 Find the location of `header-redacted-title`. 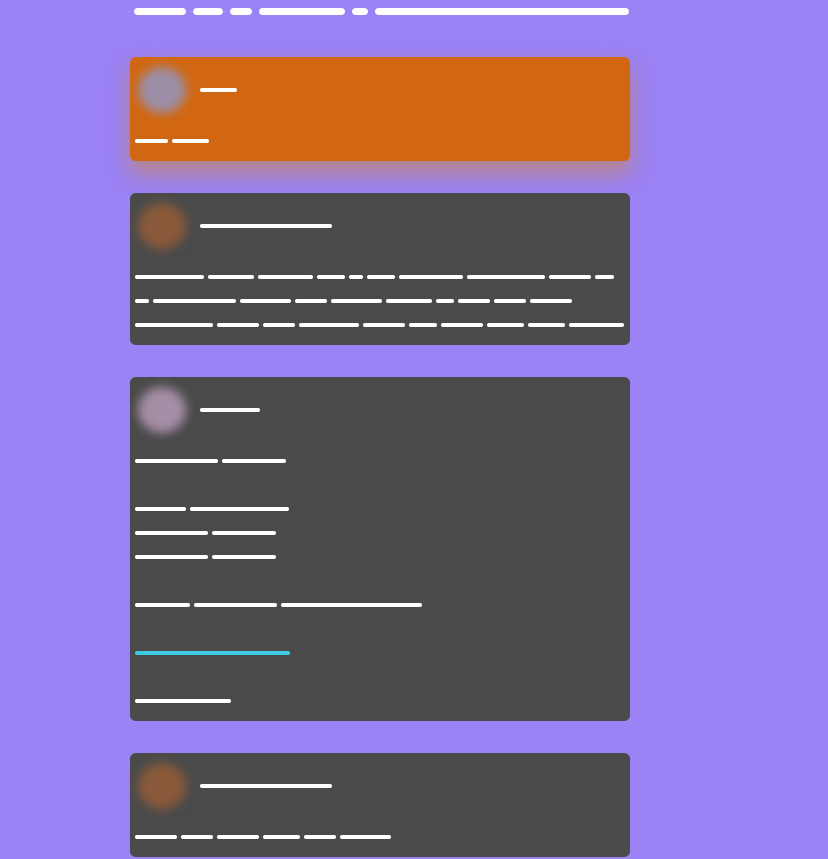

header-redacted-title is located at coordinates (381, 11).